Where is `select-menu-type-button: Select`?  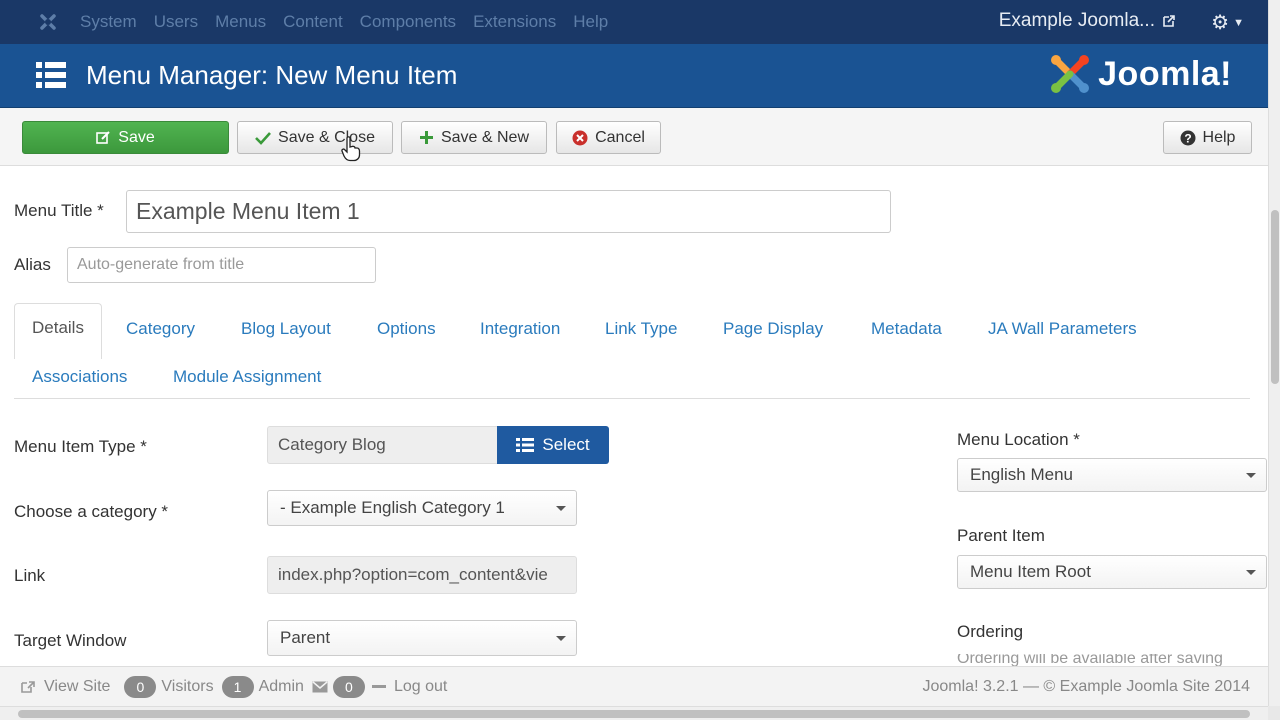
select-menu-type-button: Select is located at coordinates (553, 445).